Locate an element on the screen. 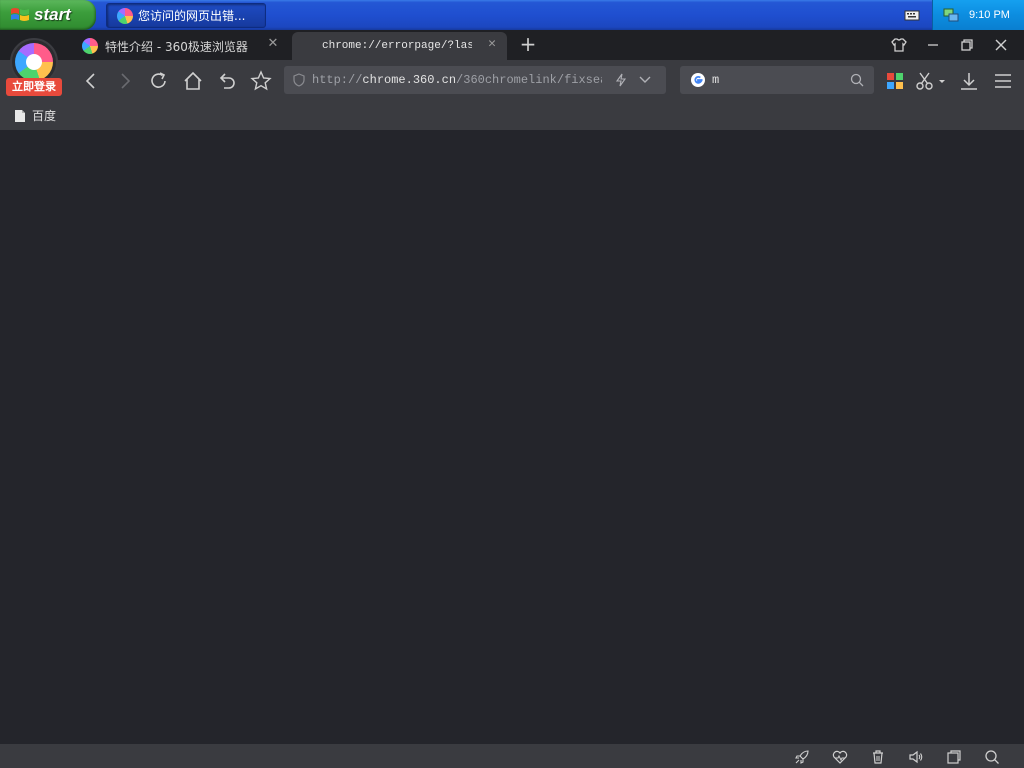 The image size is (1024, 768). rocket-icon is located at coordinates (802, 757).